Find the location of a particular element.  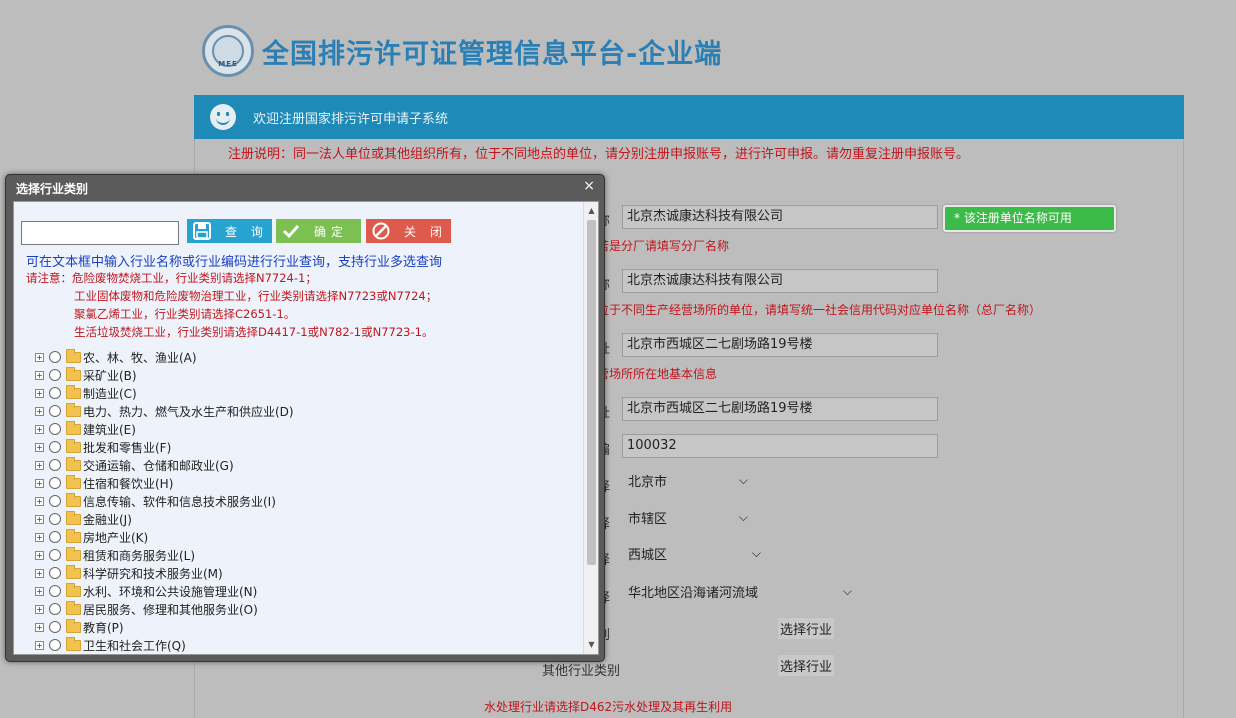

tree-item-label: 采矿业(B) is located at coordinates (110, 375).